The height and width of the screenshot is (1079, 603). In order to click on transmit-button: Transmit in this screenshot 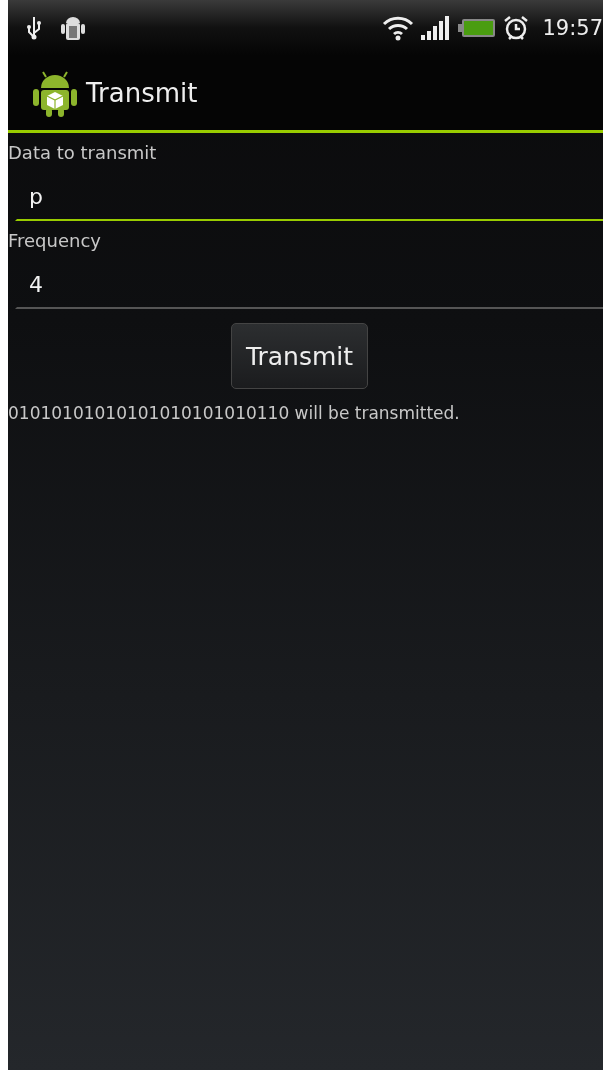, I will do `click(299, 356)`.